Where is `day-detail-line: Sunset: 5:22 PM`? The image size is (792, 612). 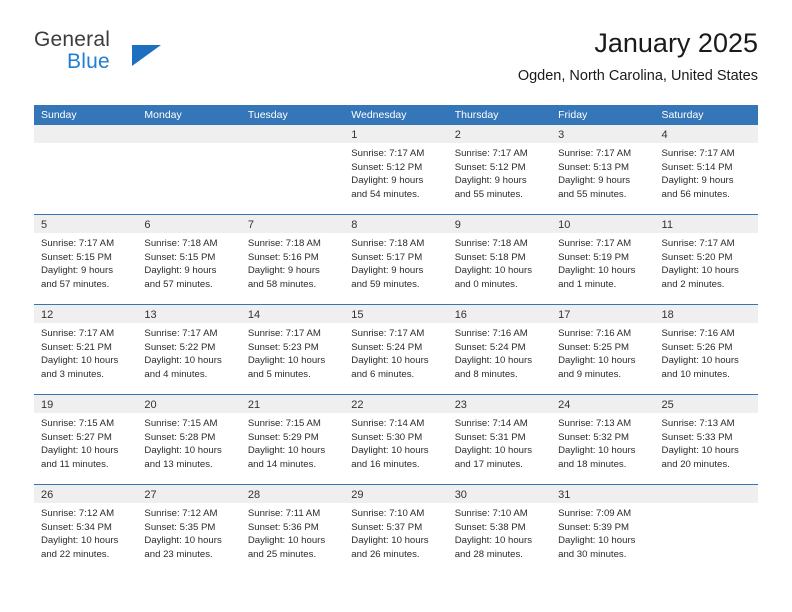 day-detail-line: Sunset: 5:22 PM is located at coordinates (180, 347).